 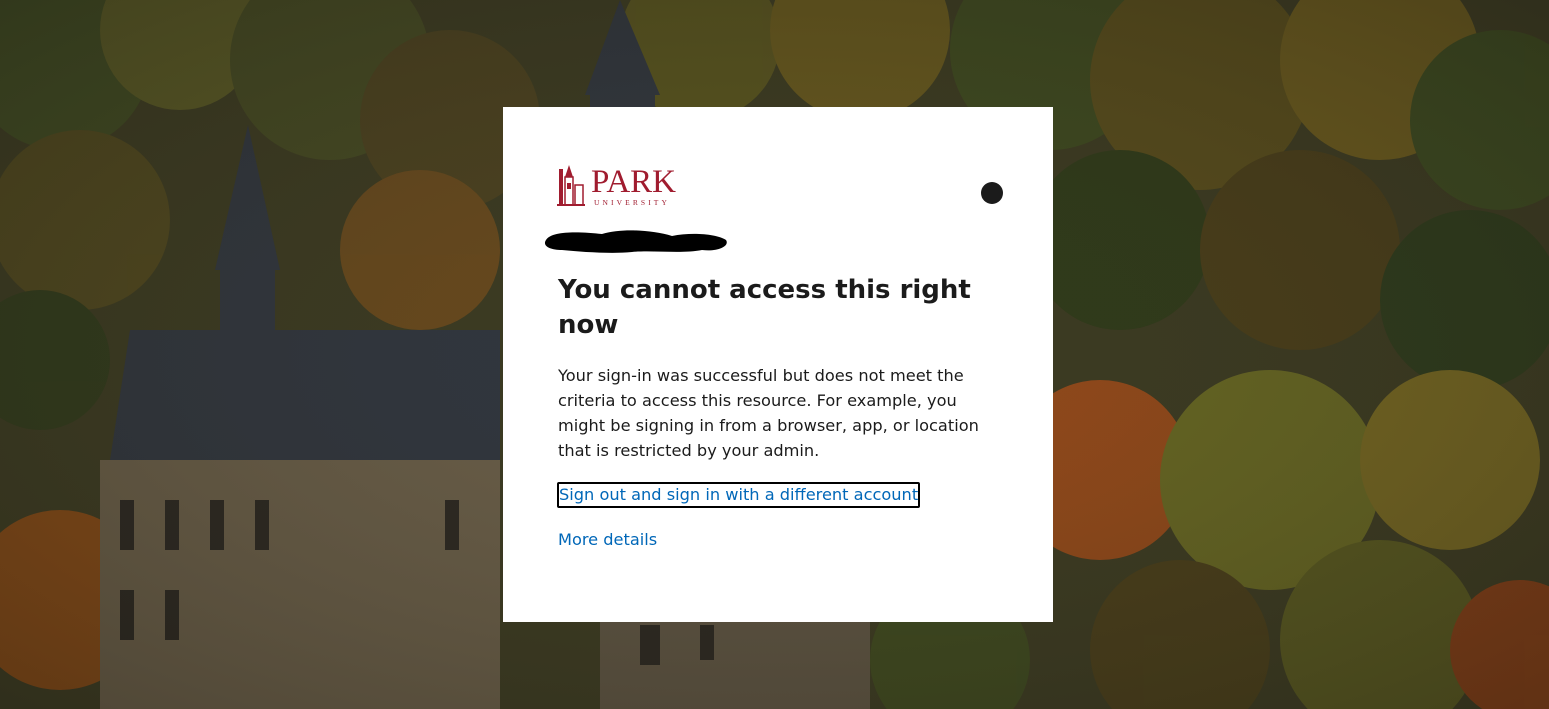 What do you see at coordinates (571, 185) in the screenshot?
I see `tower-logo-icon` at bounding box center [571, 185].